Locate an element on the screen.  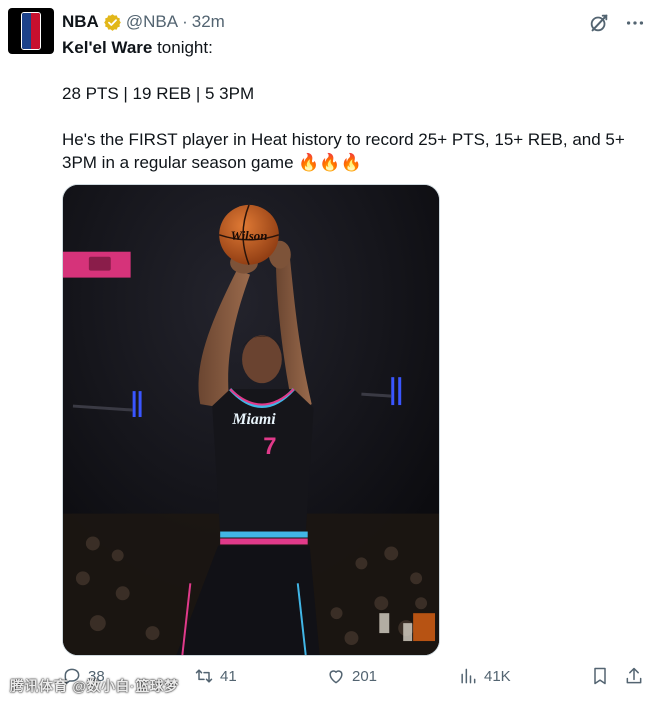
text-line-intro: Kel'el Ware tonight: is located at coordinates (352, 47).